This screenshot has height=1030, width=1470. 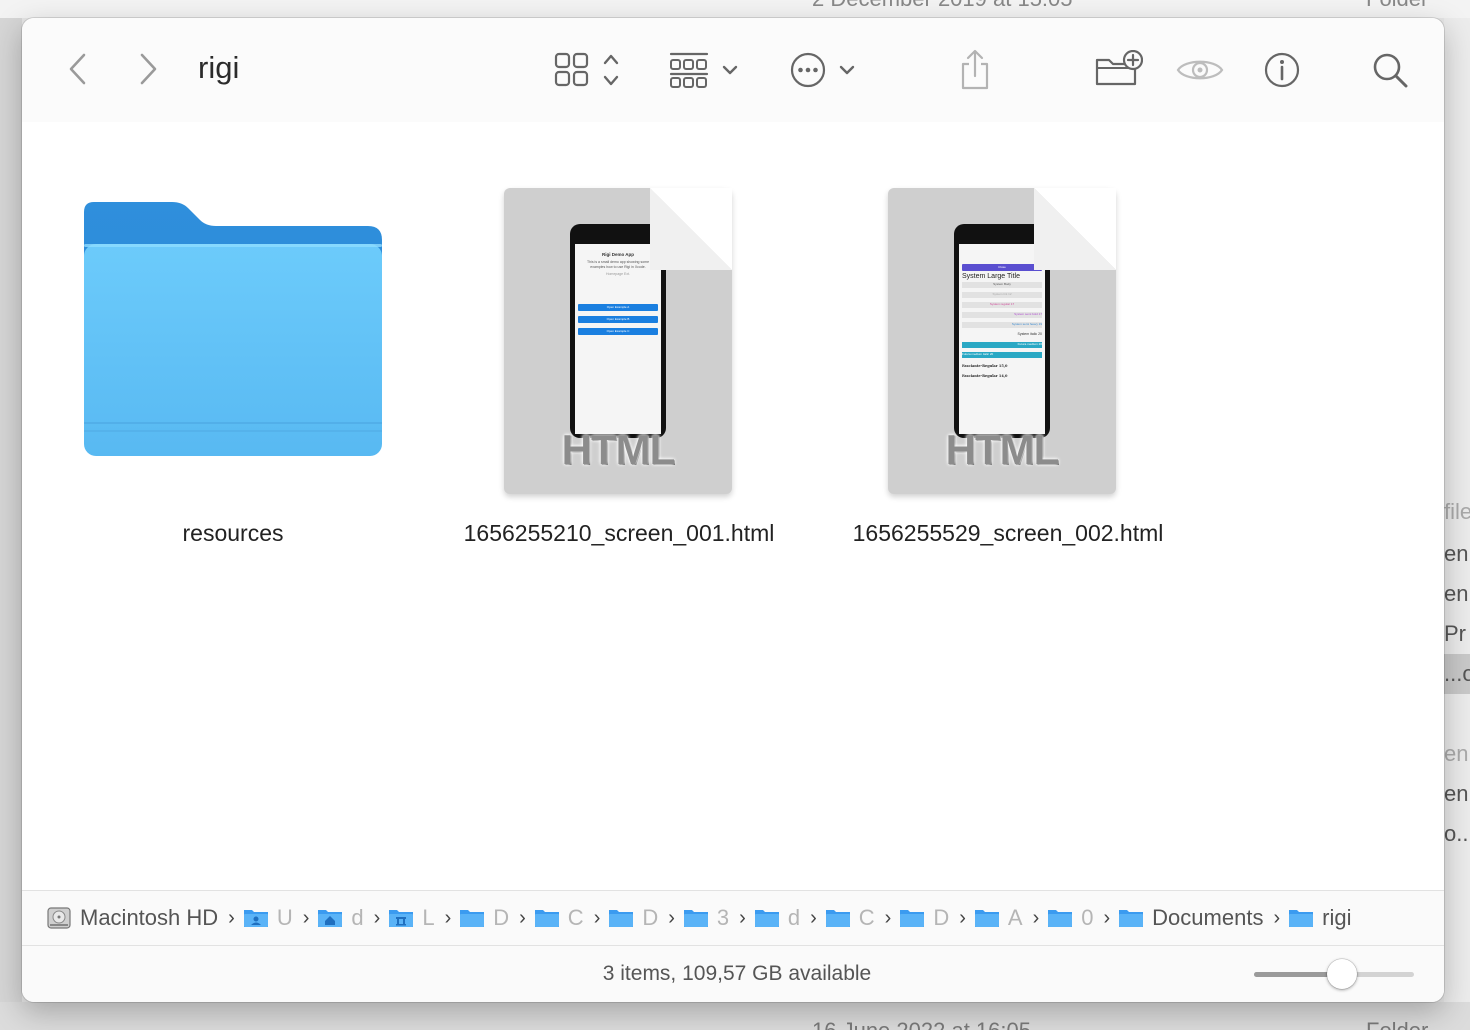 I want to click on new-folder-button, so click(x=1117, y=70).